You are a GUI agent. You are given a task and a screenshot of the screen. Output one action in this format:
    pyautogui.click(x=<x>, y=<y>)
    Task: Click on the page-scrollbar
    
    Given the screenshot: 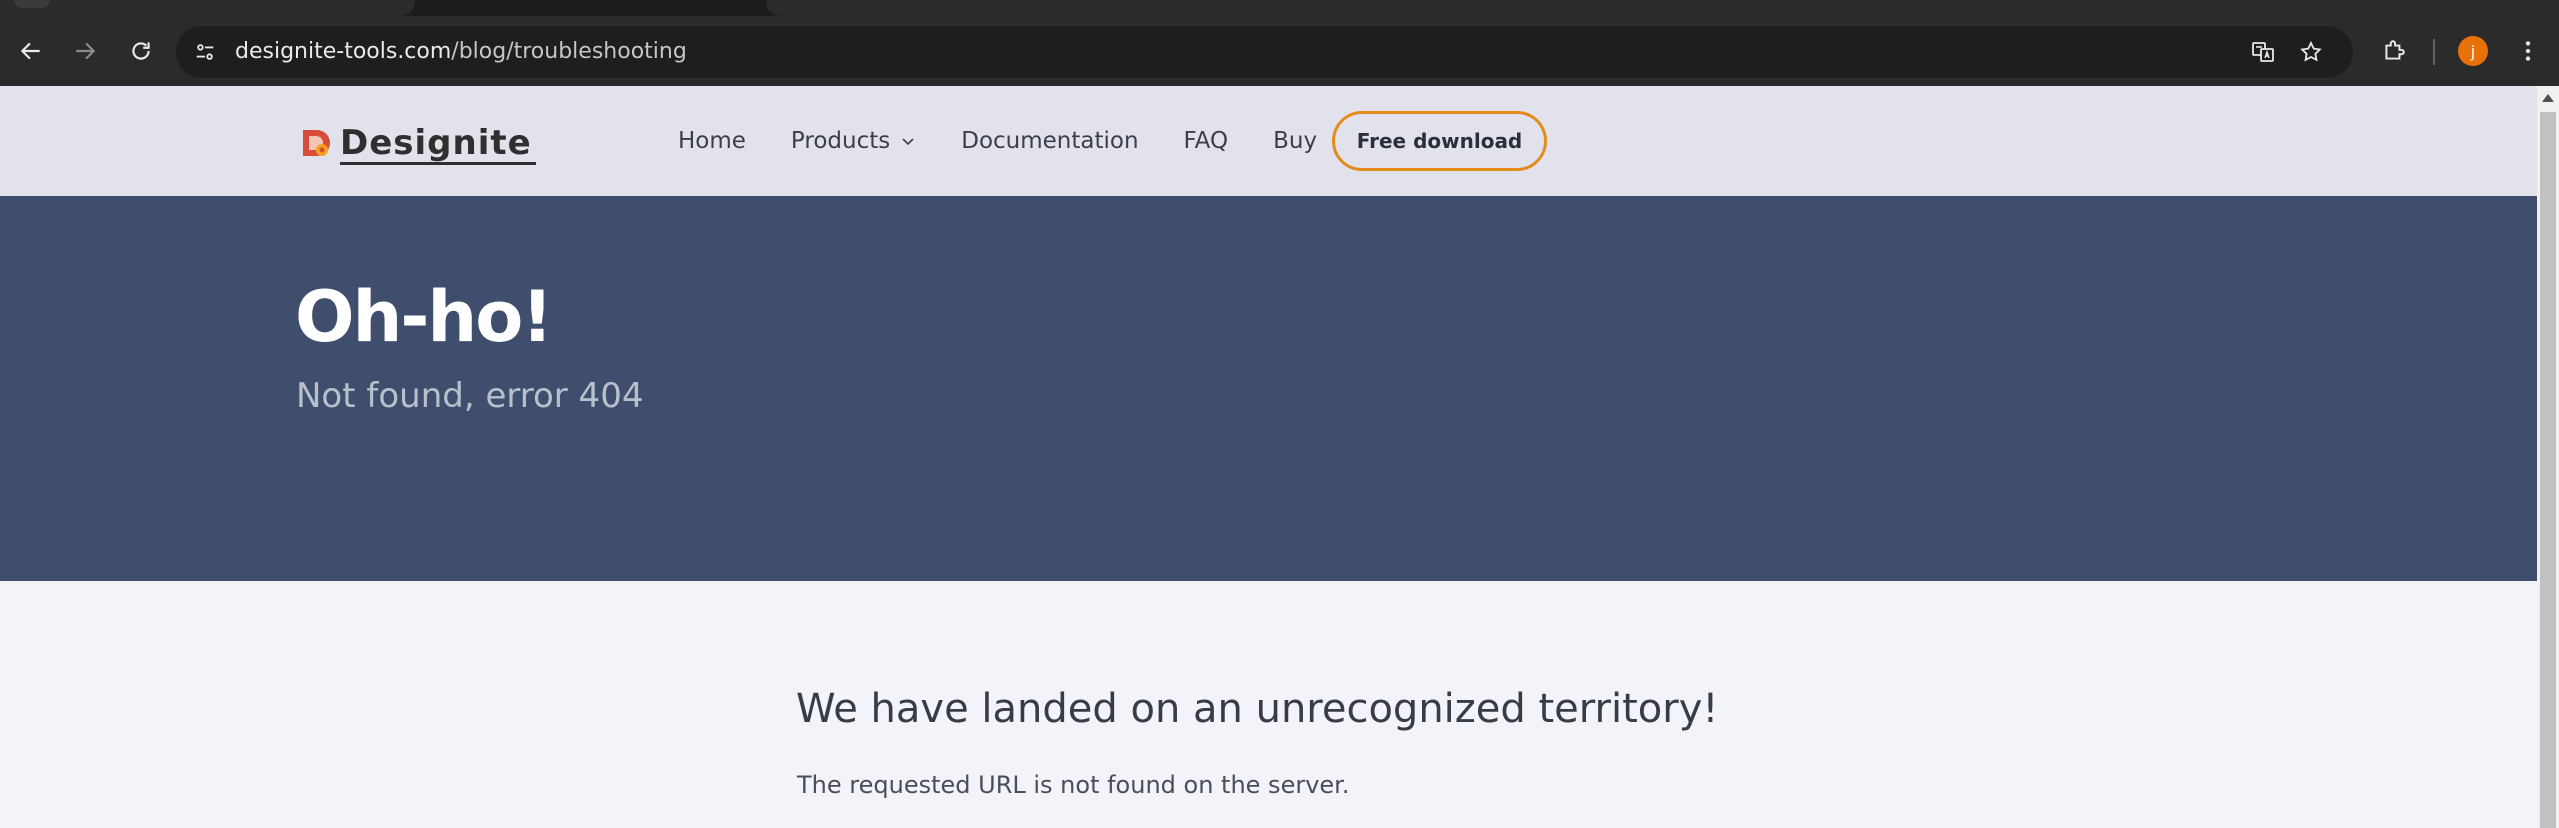 What is the action you would take?
    pyautogui.click(x=2548, y=457)
    